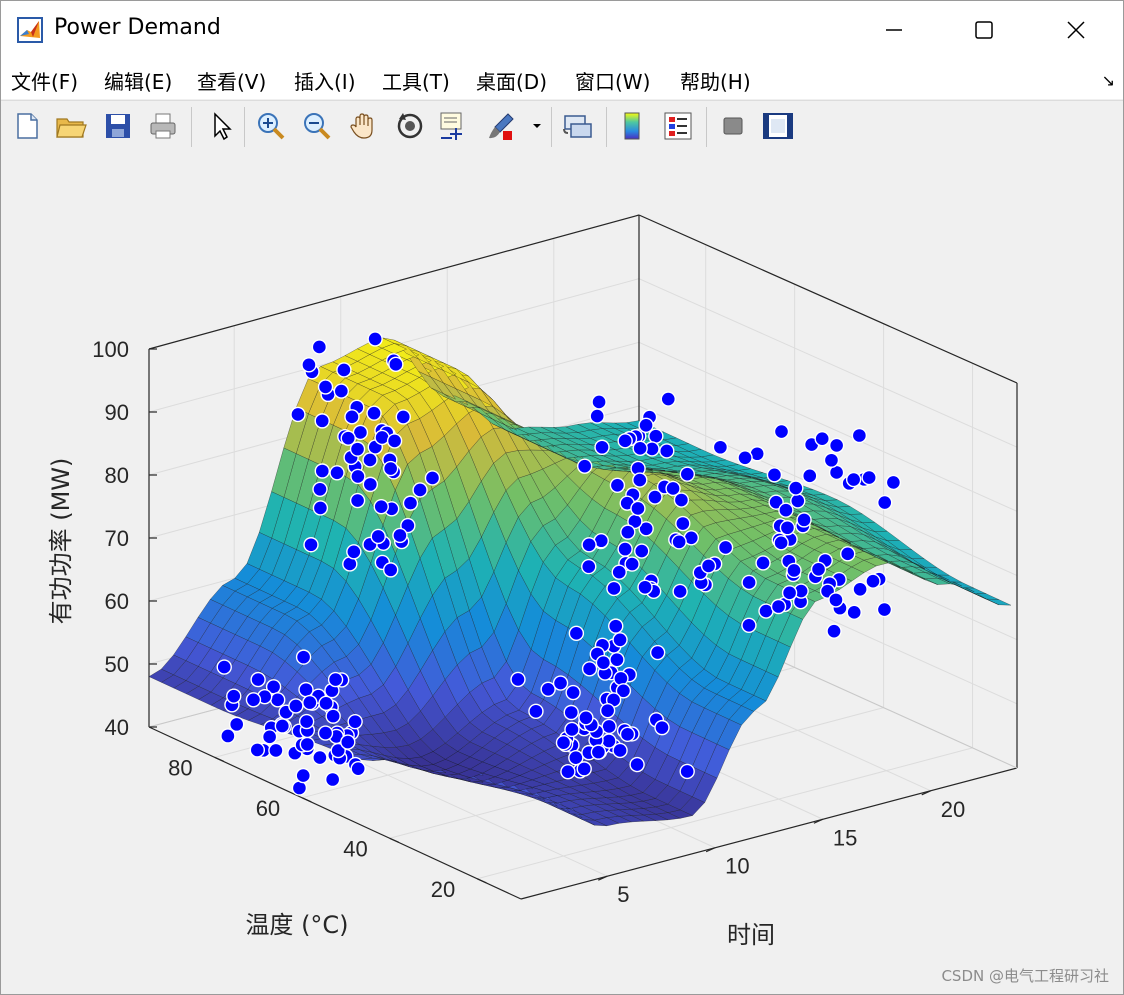 The height and width of the screenshot is (995, 1124). What do you see at coordinates (678, 126) in the screenshot?
I see `insert-legend-button` at bounding box center [678, 126].